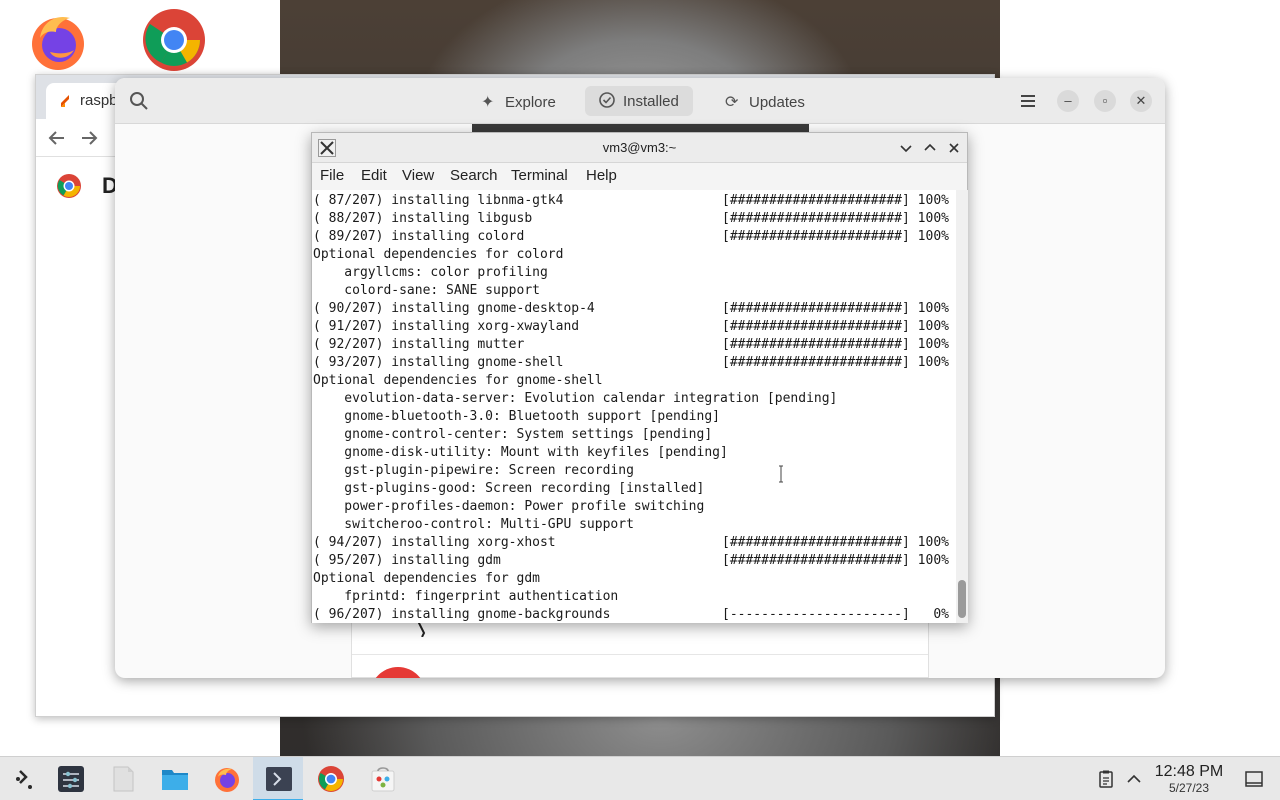 This screenshot has width=1280, height=800. Describe the element at coordinates (1134, 779) in the screenshot. I see `tray-expand-chevron-up-icon` at that location.